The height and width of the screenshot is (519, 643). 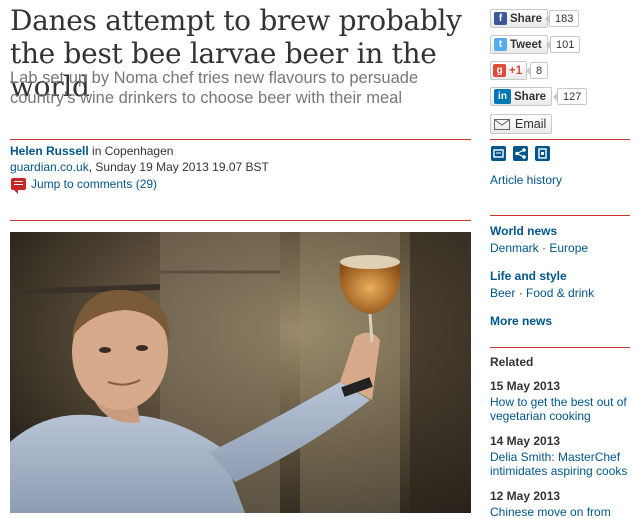 I want to click on twitter-icon: t, so click(x=500, y=44).